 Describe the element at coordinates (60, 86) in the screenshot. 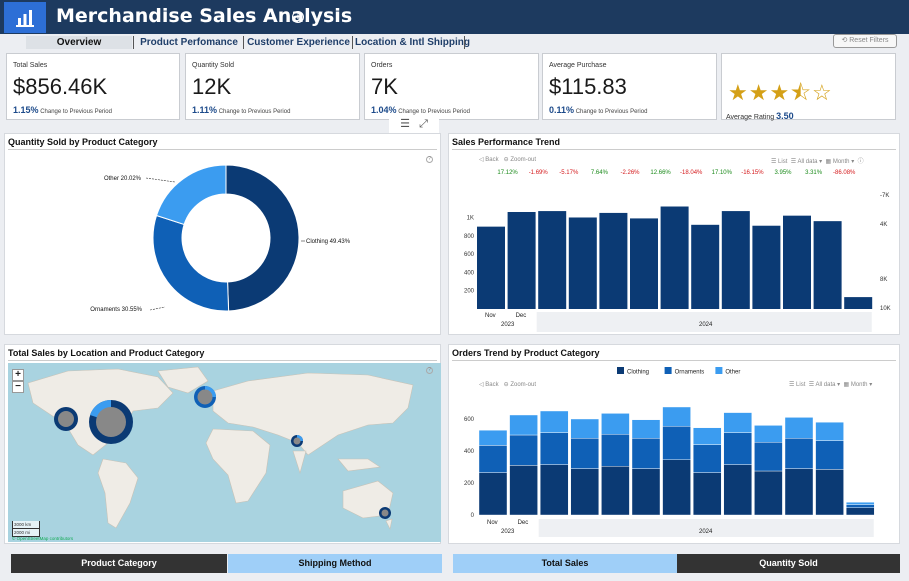

I see `kpi-value: $856.46K` at that location.